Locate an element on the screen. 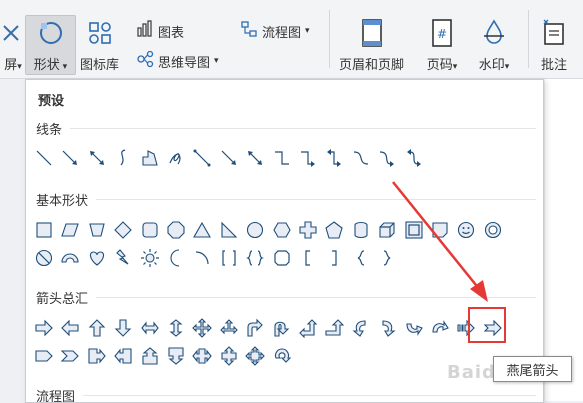 Image resolution: width=583 pixels, height=403 pixels. mindmap-button: 思维导图 ▾ is located at coordinates (177, 61).